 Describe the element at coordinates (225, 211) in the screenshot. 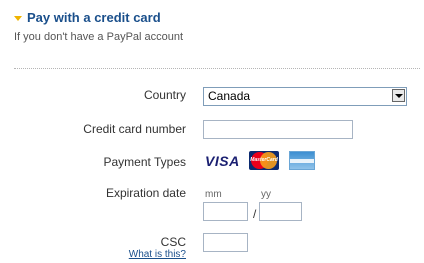

I see `expiration-month-input` at that location.